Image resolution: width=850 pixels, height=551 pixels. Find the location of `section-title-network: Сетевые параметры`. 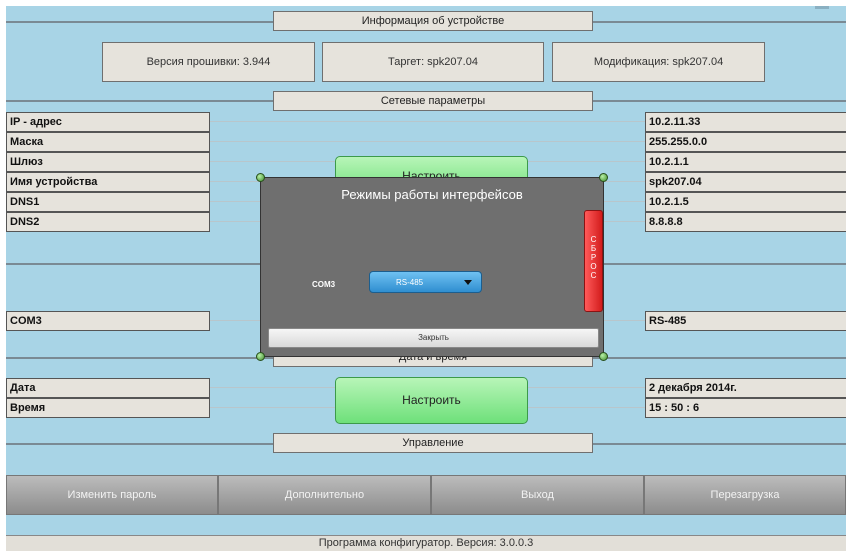

section-title-network: Сетевые параметры is located at coordinates (433, 101).